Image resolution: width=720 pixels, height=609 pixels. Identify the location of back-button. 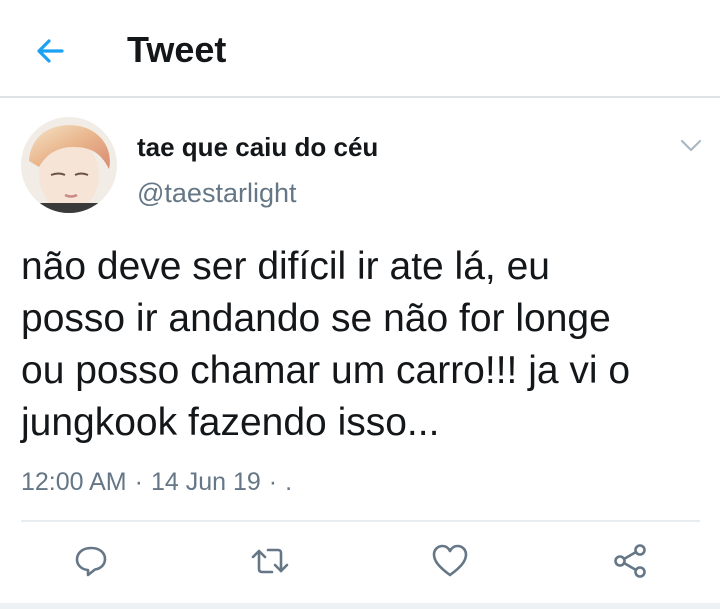
(50, 51).